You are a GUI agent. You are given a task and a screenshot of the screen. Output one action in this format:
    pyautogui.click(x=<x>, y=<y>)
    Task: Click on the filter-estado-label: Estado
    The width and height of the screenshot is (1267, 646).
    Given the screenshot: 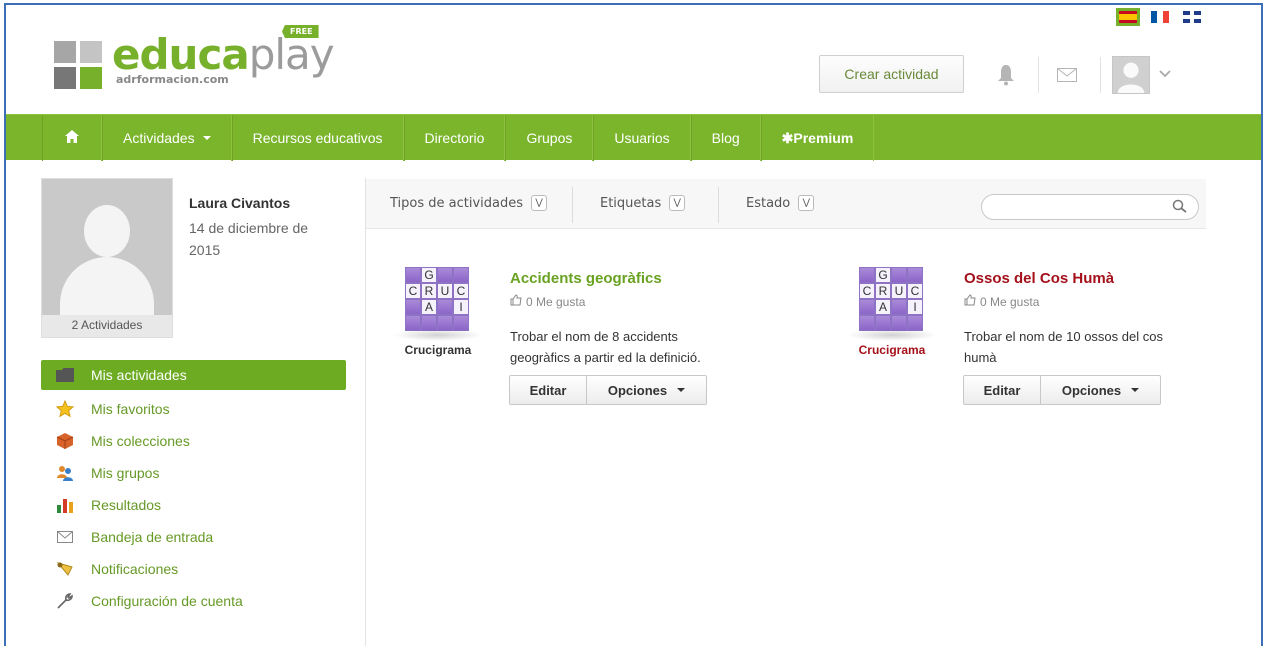 What is the action you would take?
    pyautogui.click(x=768, y=203)
    